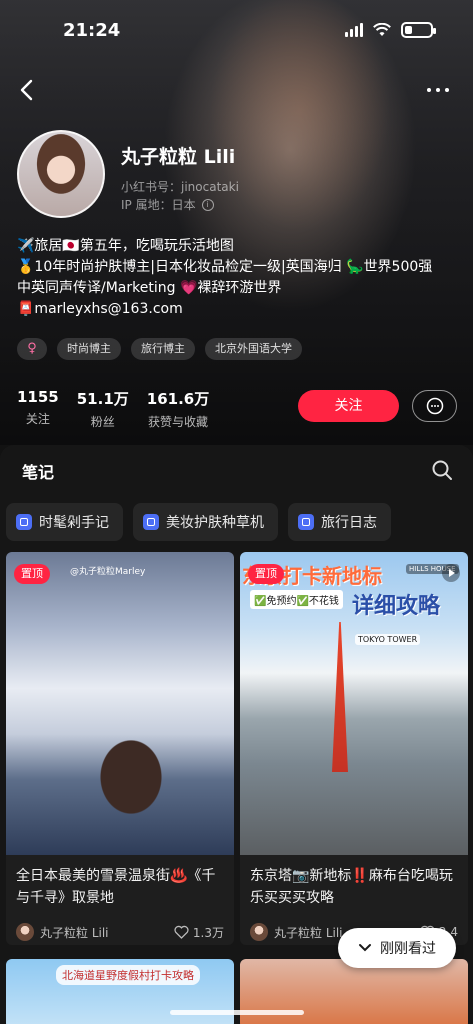 Image resolution: width=473 pixels, height=1024 pixels. Describe the element at coordinates (37, 419) in the screenshot. I see `stat-label: 关注` at that location.